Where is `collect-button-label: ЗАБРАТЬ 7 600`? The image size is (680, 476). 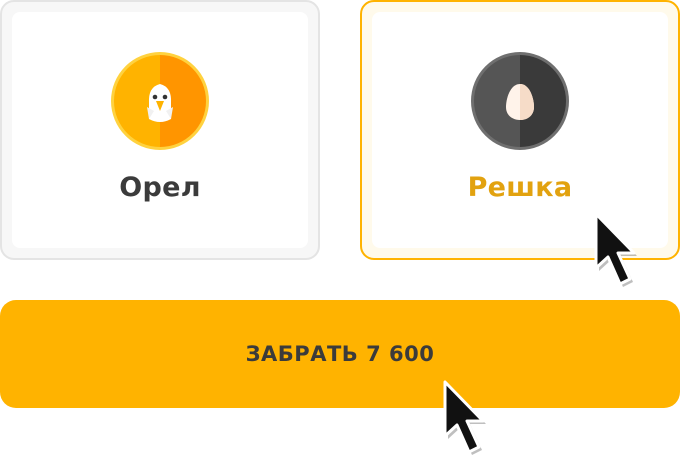 collect-button-label: ЗАБРАТЬ 7 600 is located at coordinates (340, 354).